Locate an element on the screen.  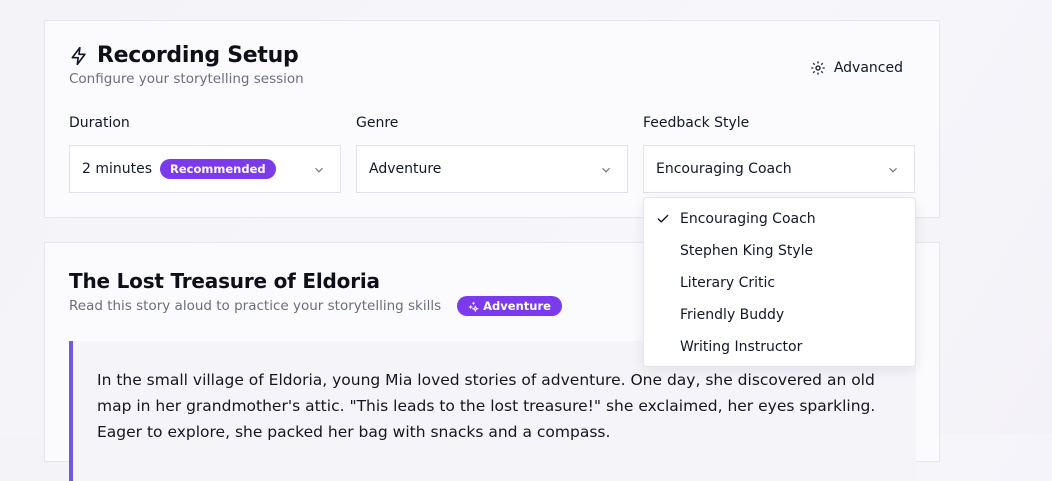
feedback-style-label: Feedback Style is located at coordinates (696, 123).